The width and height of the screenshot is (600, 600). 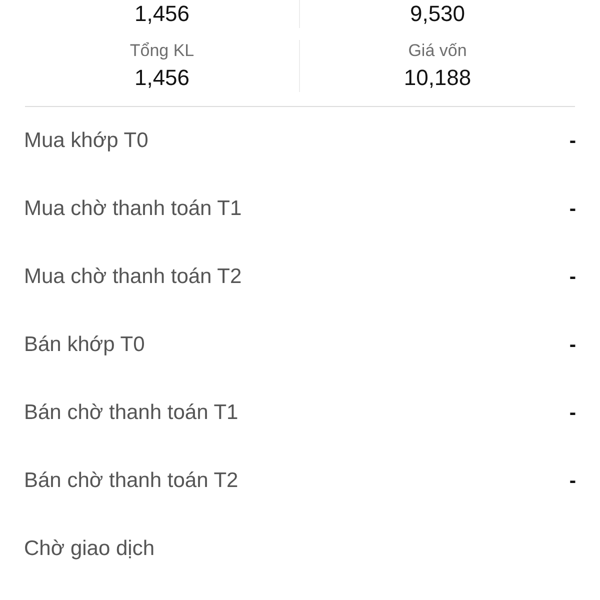 What do you see at coordinates (131, 481) in the screenshot?
I see `detail-label: Bán chờ thanh toán T2` at bounding box center [131, 481].